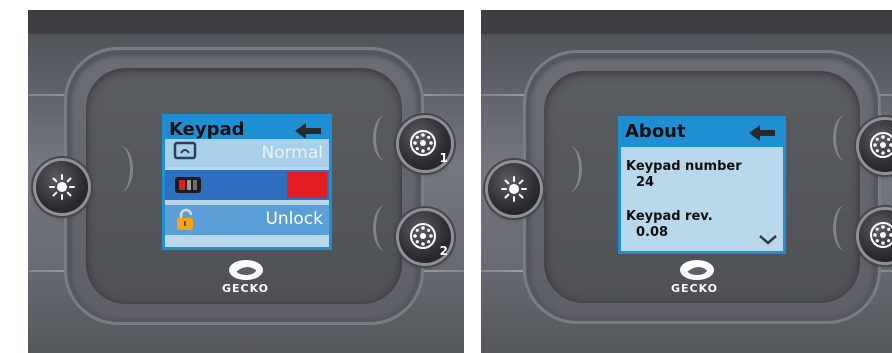 This screenshot has height=353, width=892. I want to click on display-icon, so click(185, 150).